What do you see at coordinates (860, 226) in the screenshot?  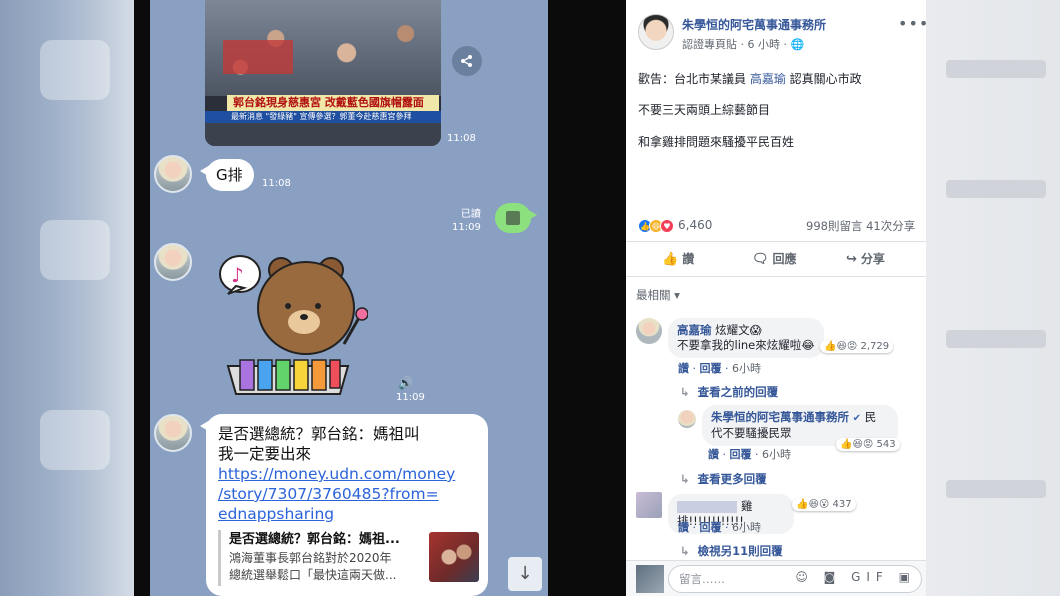 I see `comments-shares-count: 998則留言 41次分享` at bounding box center [860, 226].